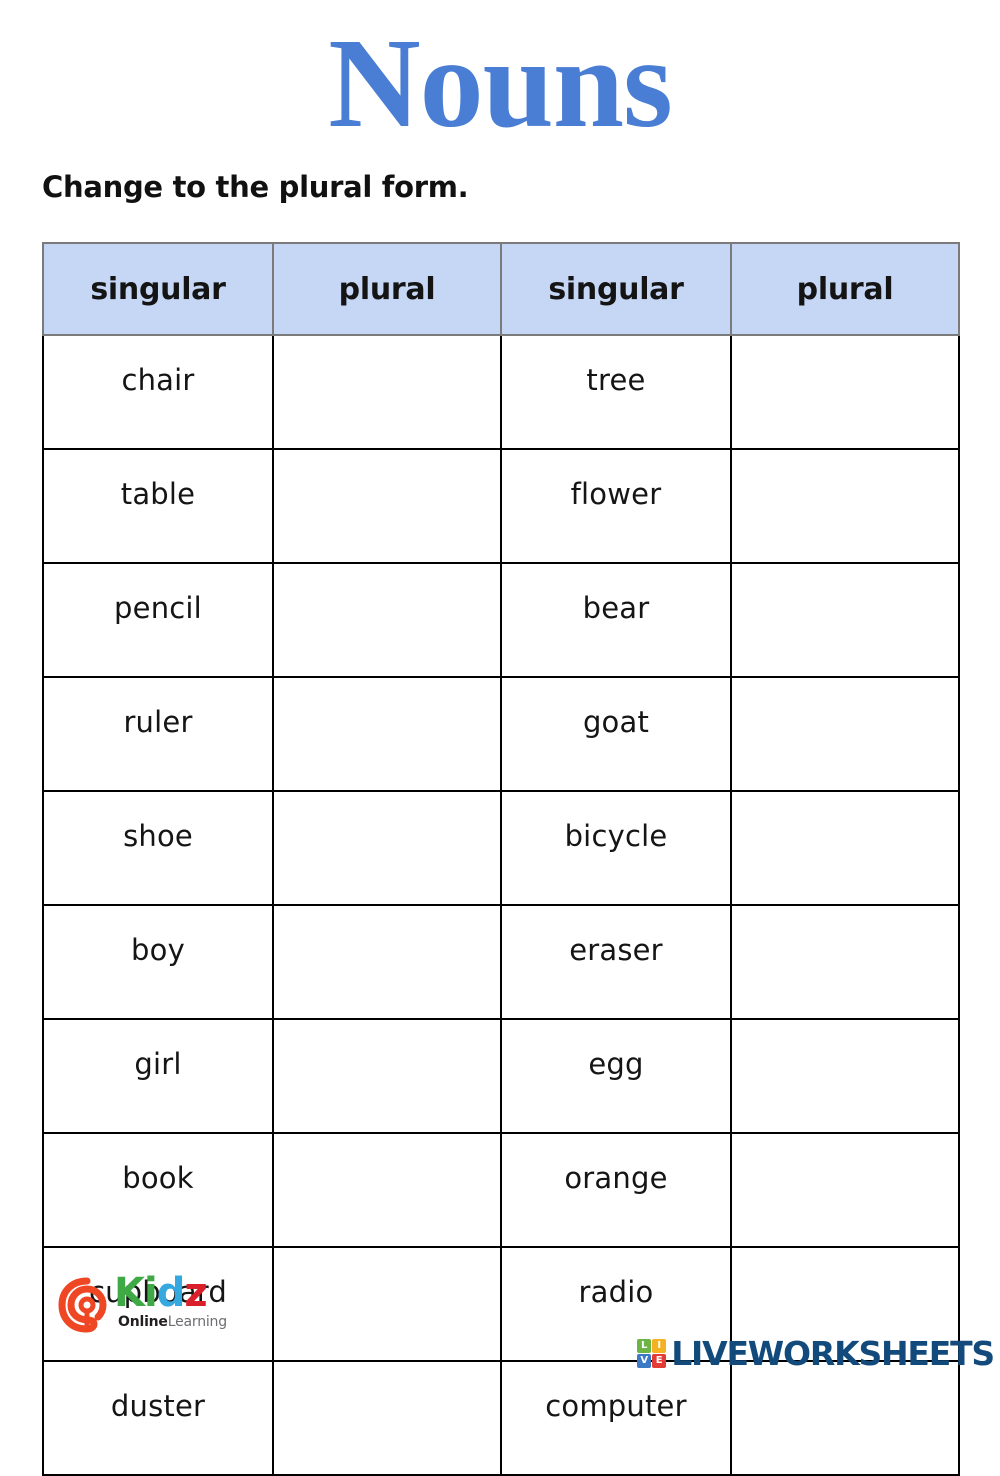 This screenshot has height=1476, width=1000. Describe the element at coordinates (616, 506) in the screenshot. I see `cell-singular-right: flower` at that location.